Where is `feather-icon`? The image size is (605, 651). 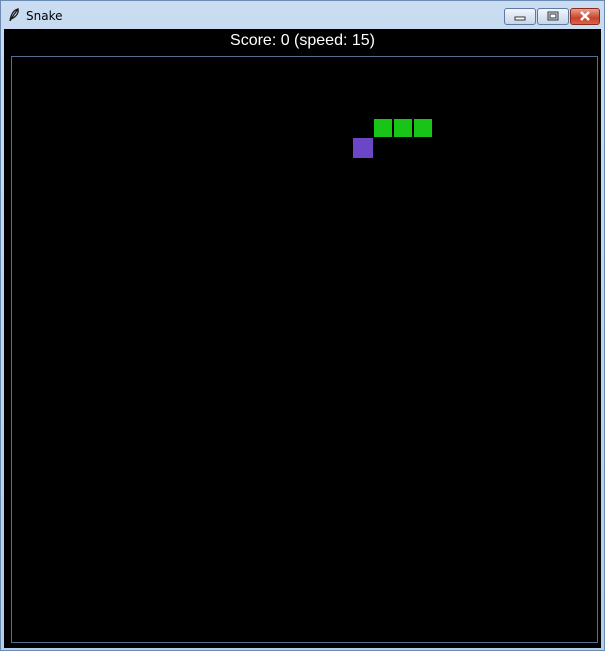
feather-icon is located at coordinates (14, 15).